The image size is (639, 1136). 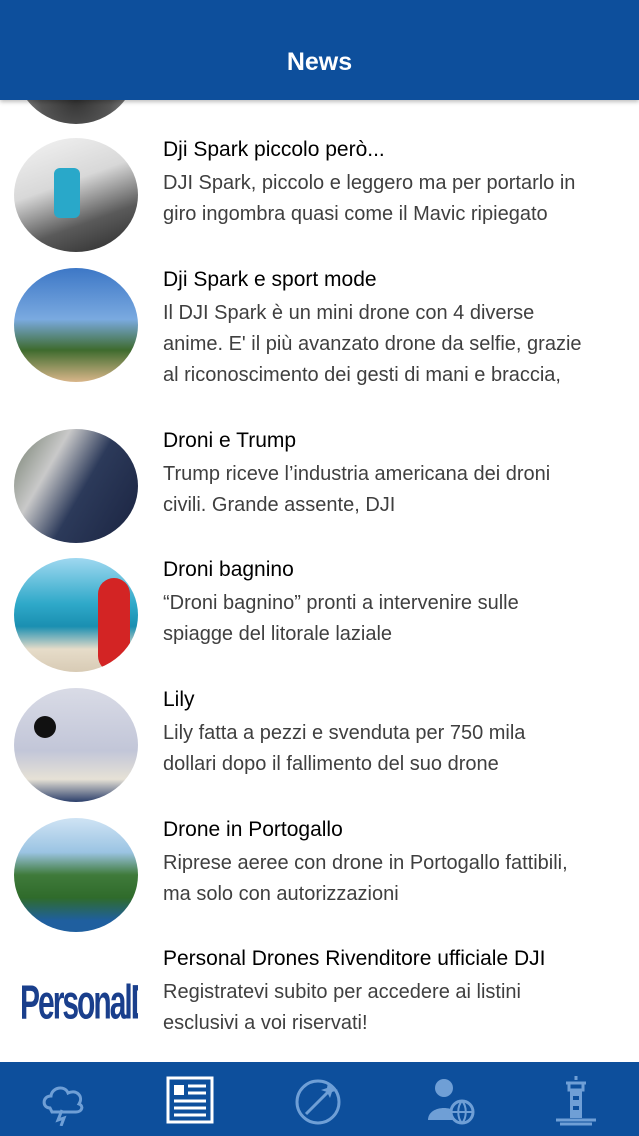 I want to click on tab-bar, so click(x=319, y=1099).